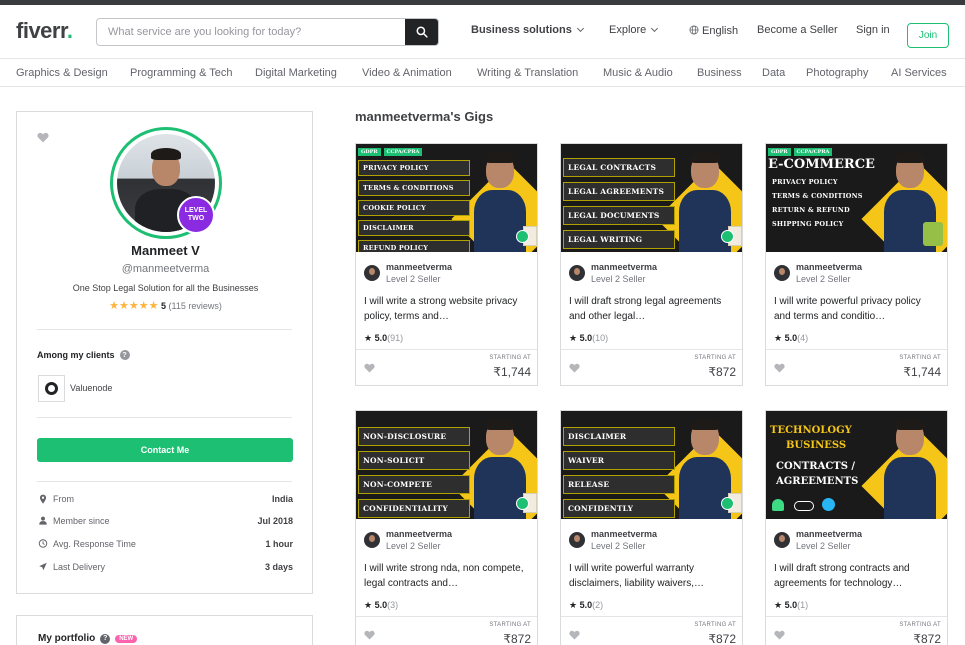 This screenshot has width=965, height=645. Describe the element at coordinates (282, 499) in the screenshot. I see `stat-from-value: India` at that location.